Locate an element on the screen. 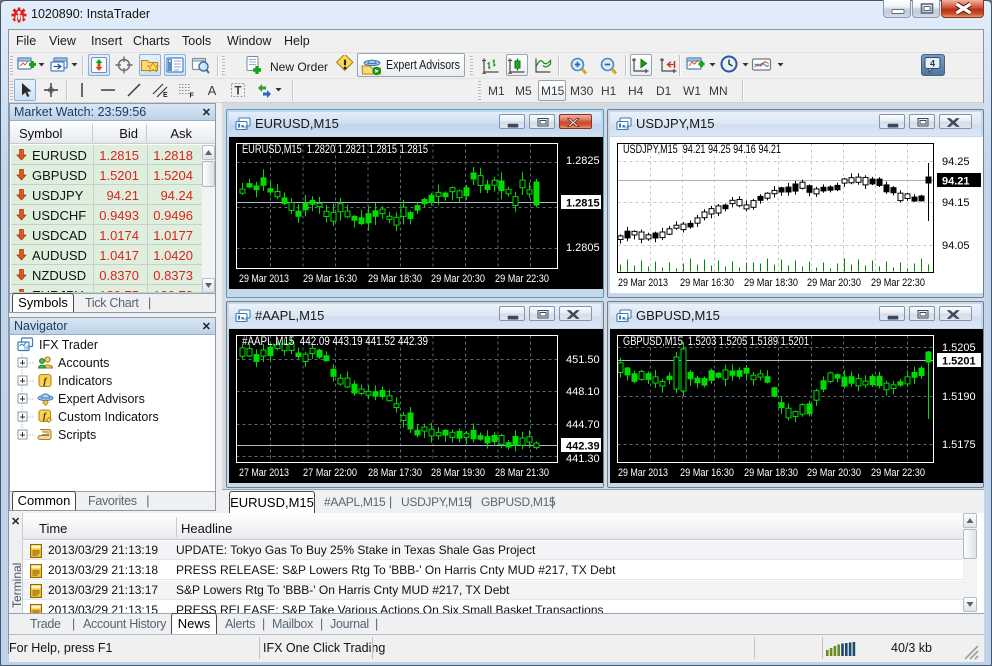 This screenshot has height=666, width=992. svg-text: 1.5201 is located at coordinates (959, 362).